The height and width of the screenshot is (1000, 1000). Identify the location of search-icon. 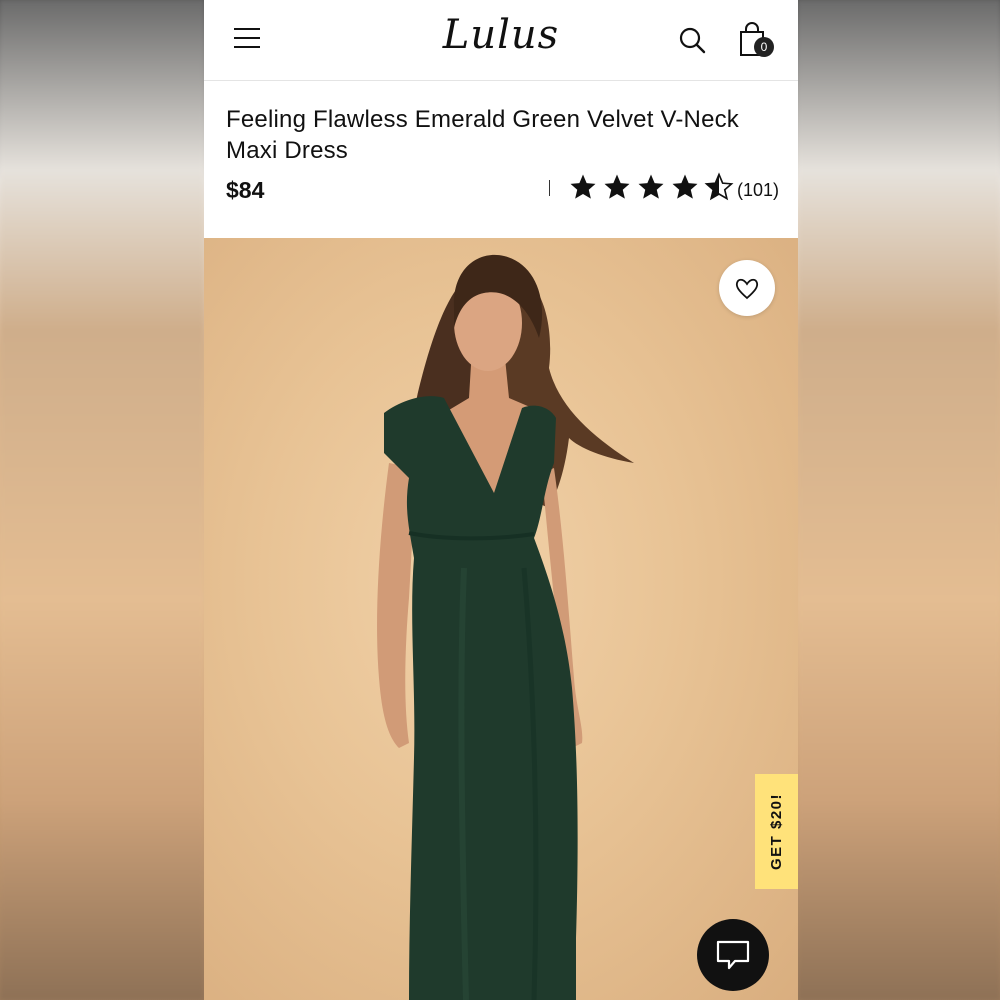
(692, 40).